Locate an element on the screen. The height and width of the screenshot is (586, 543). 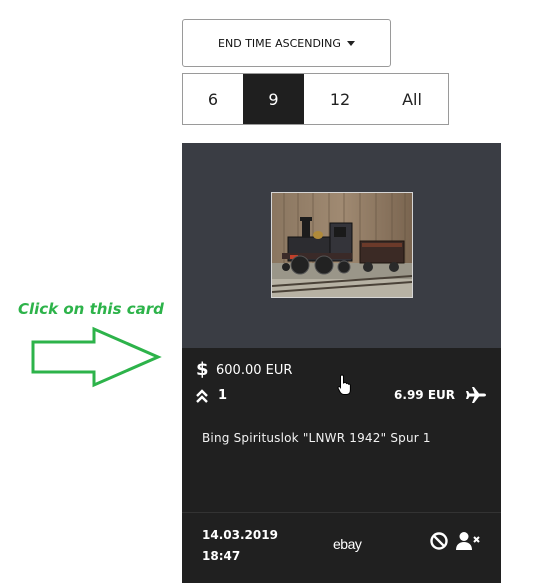
bids-row: 1 is located at coordinates (211, 395).